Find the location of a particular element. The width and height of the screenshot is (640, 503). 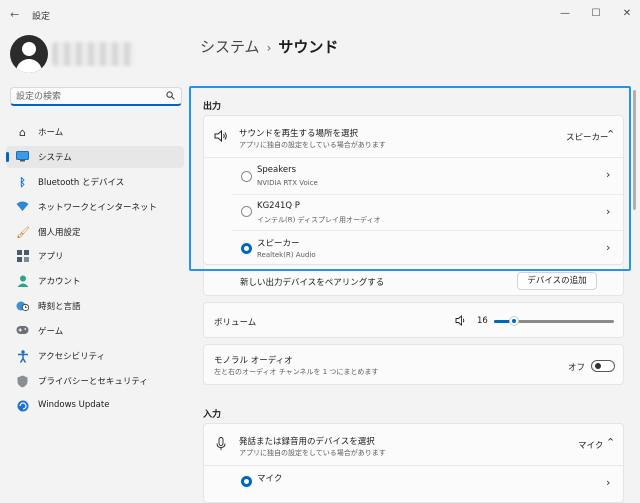

search-box is located at coordinates (96, 96).